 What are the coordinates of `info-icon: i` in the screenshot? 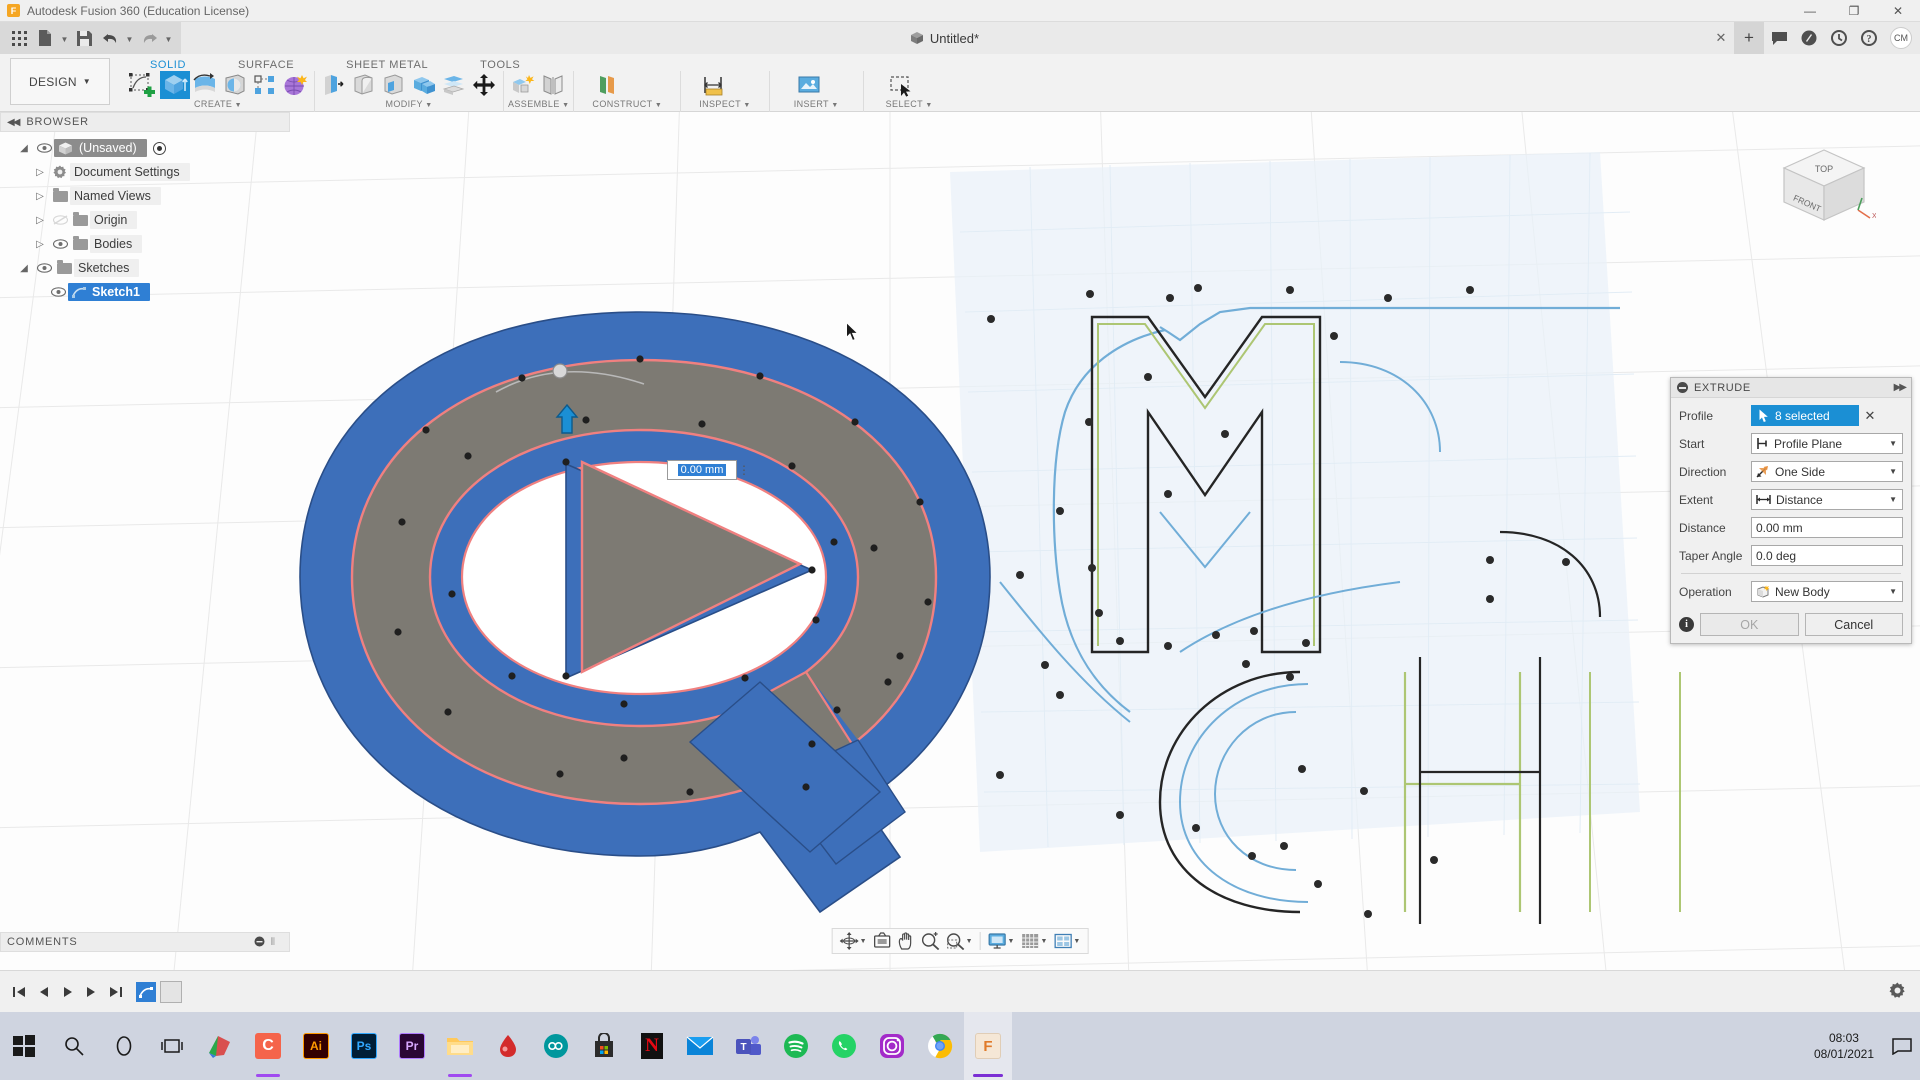 It's located at (1686, 624).